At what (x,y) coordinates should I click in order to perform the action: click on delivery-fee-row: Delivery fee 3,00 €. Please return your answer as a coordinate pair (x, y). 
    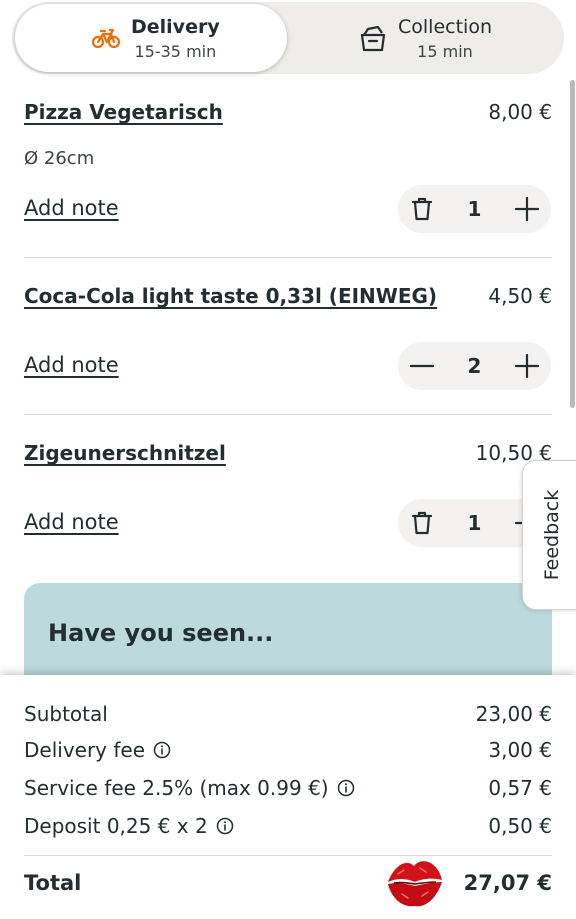
    Looking at the image, I should click on (288, 753).